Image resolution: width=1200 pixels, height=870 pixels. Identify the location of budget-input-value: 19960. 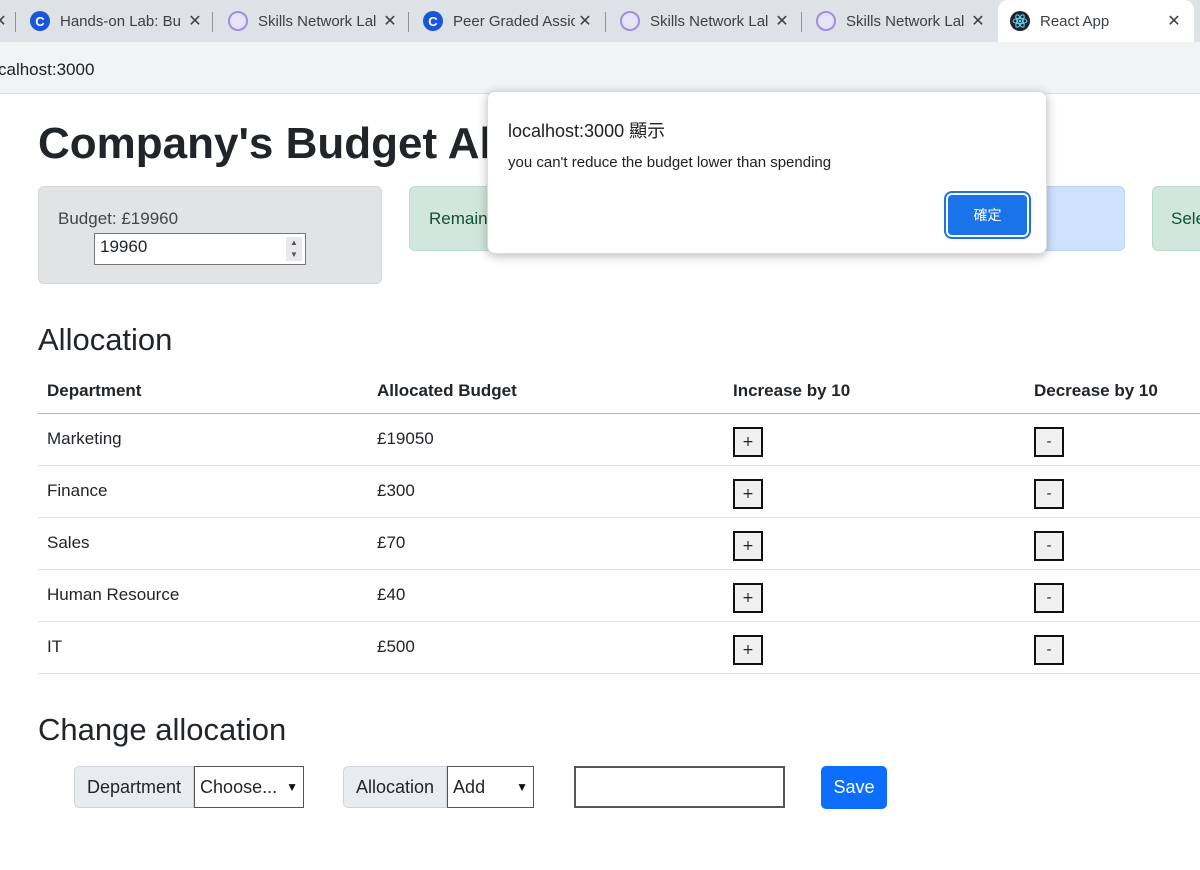
(124, 246).